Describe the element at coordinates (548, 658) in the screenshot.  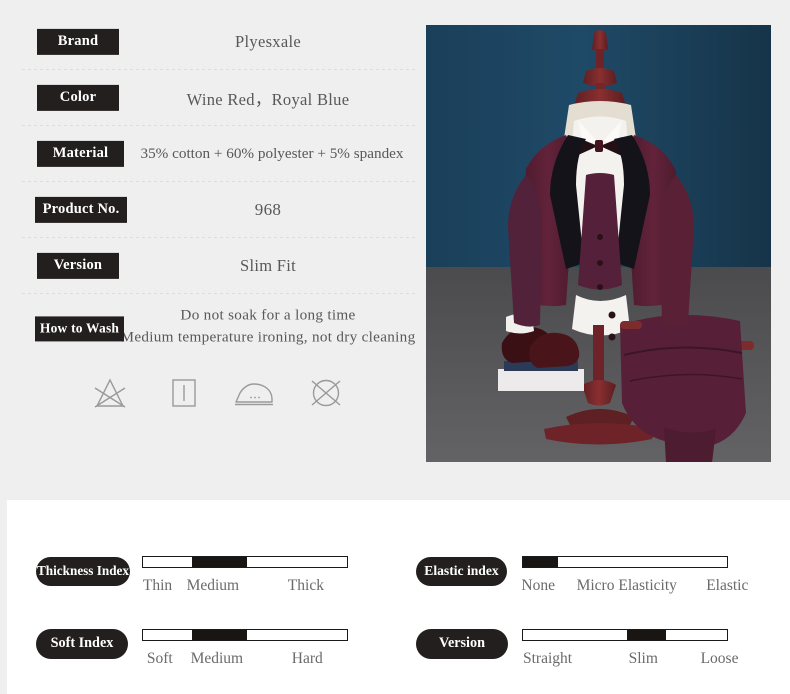
I see `scale-label: Straight` at that location.